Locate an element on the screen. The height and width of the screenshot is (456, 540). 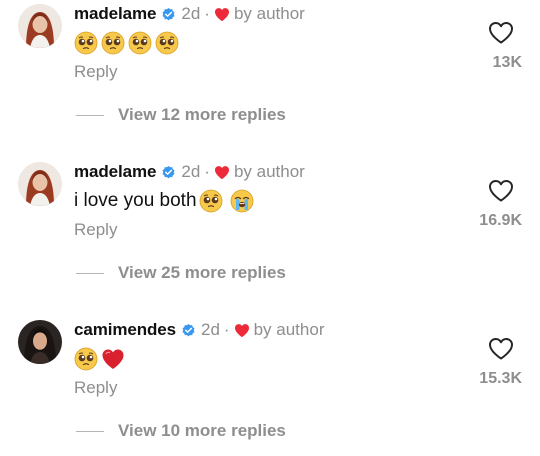
comment-header: camimendes 2d · by author is located at coordinates (199, 330).